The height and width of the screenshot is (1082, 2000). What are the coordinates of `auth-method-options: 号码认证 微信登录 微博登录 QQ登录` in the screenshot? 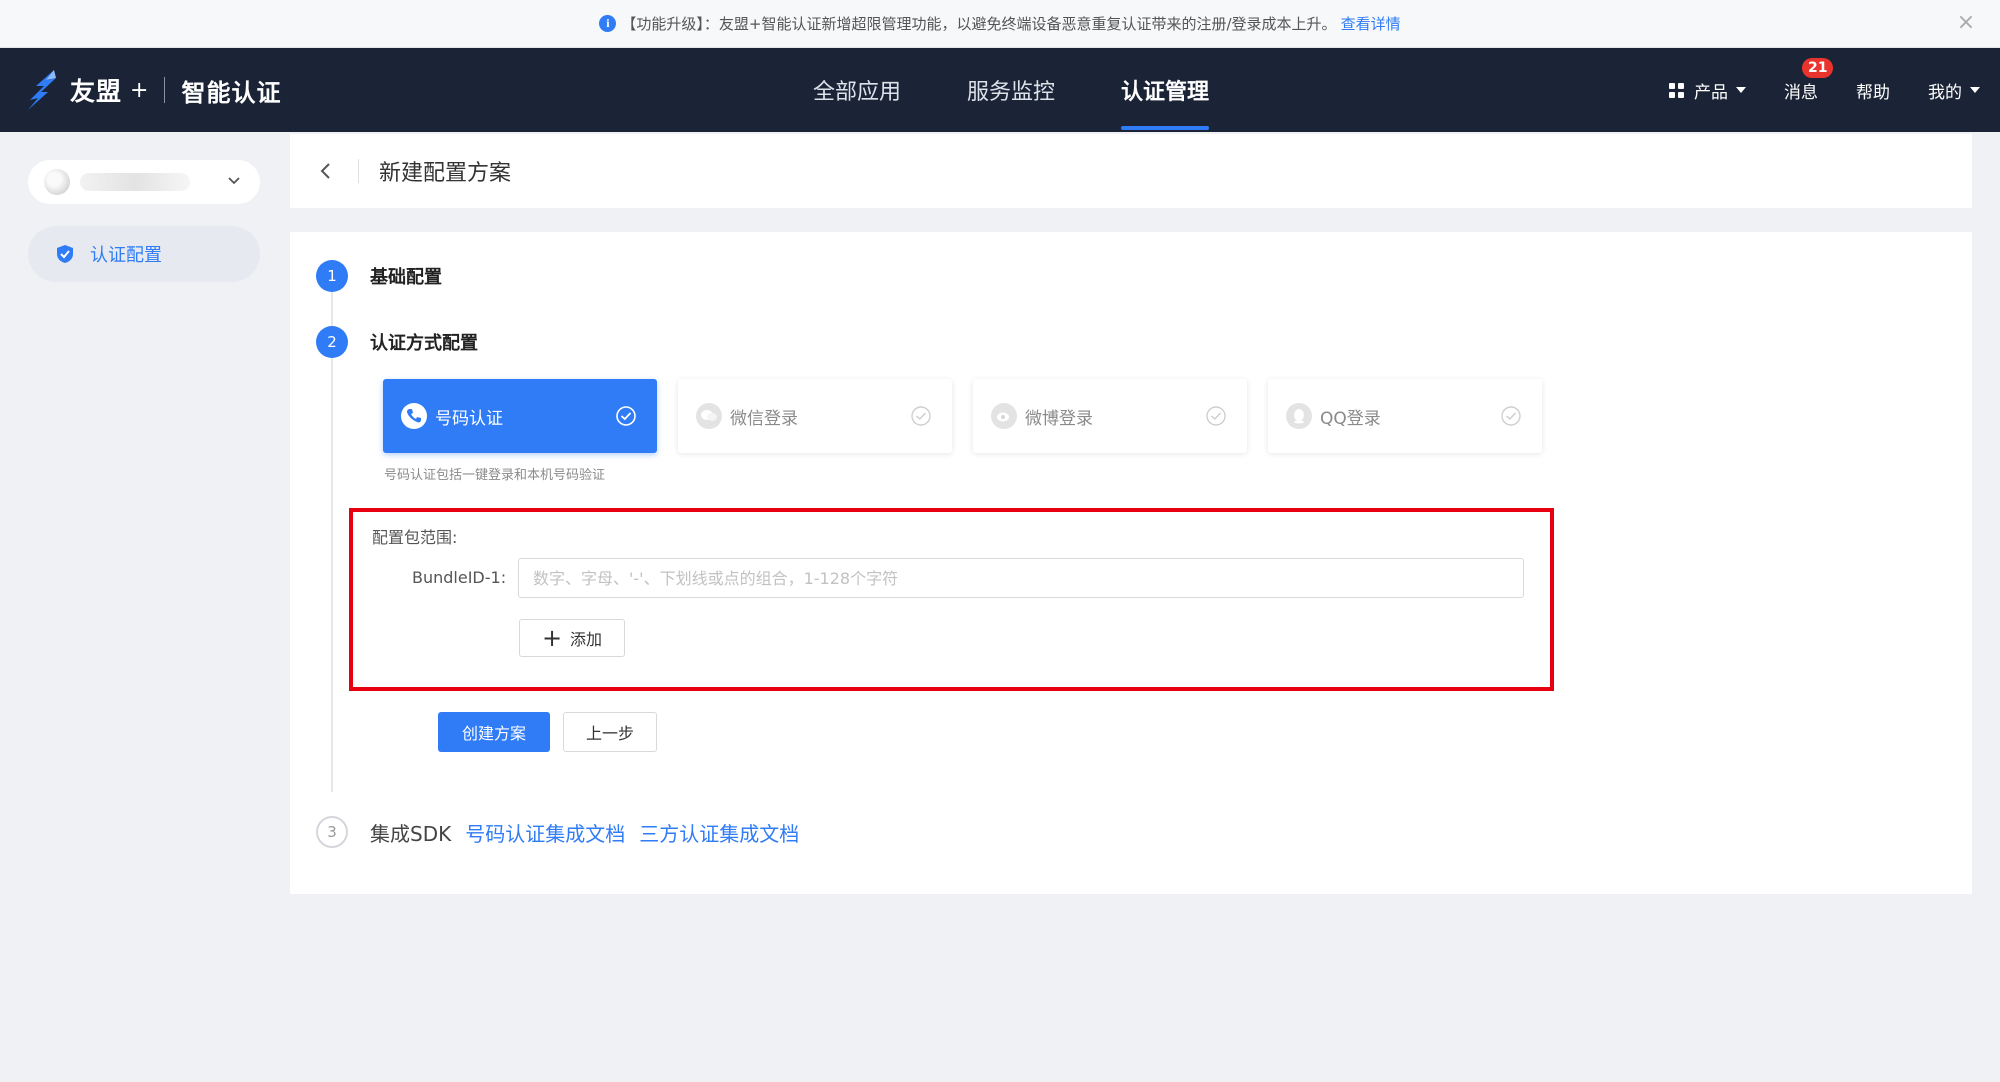 It's located at (973, 416).